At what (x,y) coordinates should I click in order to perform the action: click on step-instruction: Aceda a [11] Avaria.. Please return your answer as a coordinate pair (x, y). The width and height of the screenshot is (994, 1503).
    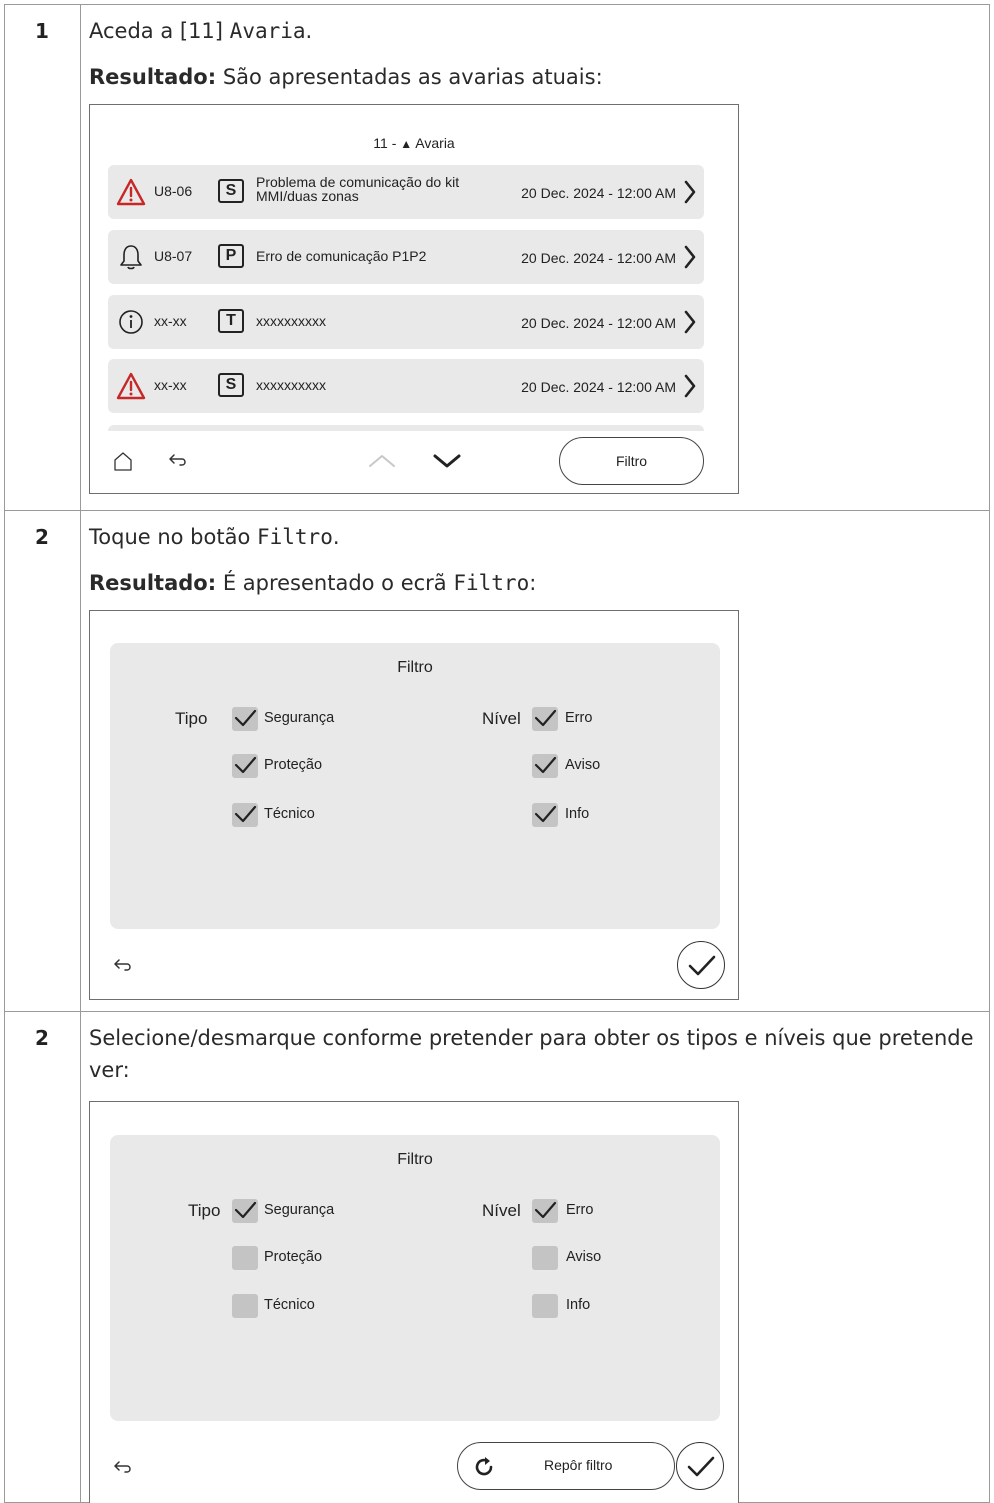
    Looking at the image, I should click on (535, 31).